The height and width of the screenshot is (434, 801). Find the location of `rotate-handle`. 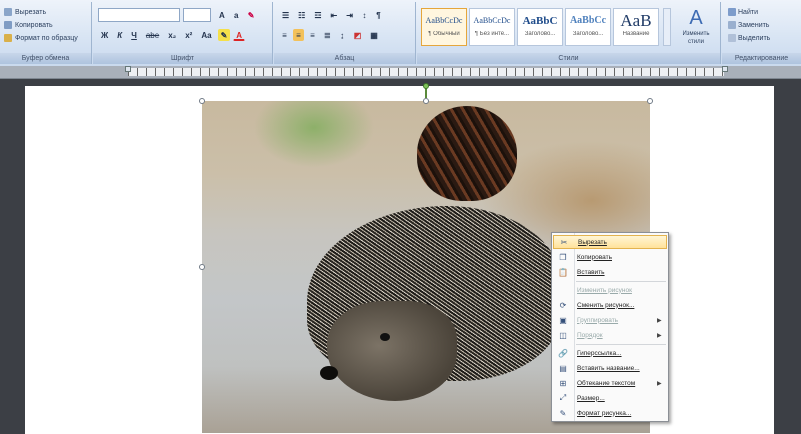

rotate-handle is located at coordinates (426, 86).